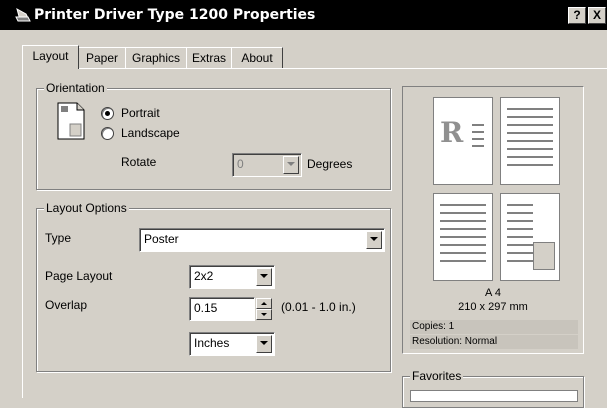  I want to click on page-layout-value: 2x2, so click(204, 276).